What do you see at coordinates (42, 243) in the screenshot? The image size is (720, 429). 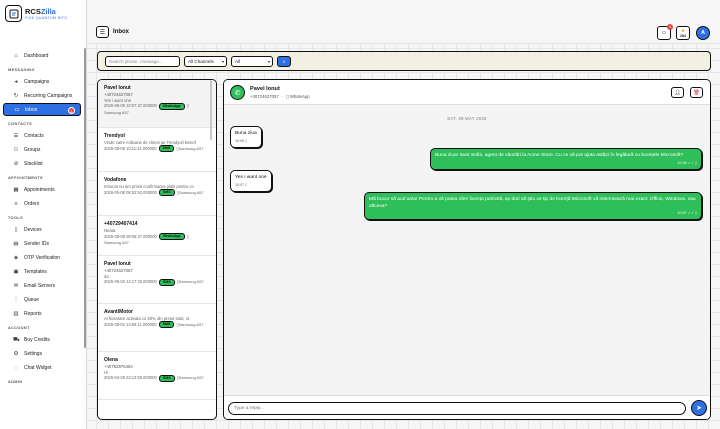 I see `sidebar-item-sender-ids: ▤ Sender IDs` at bounding box center [42, 243].